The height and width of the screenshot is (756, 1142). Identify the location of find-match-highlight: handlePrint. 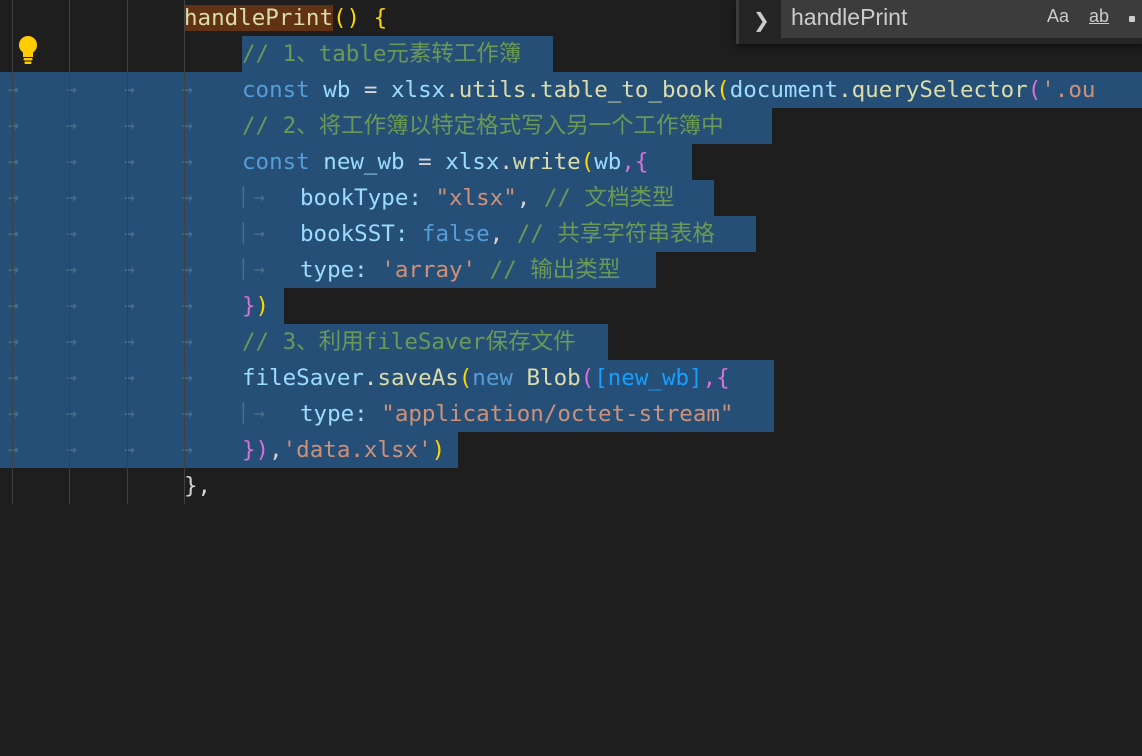
(259, 18).